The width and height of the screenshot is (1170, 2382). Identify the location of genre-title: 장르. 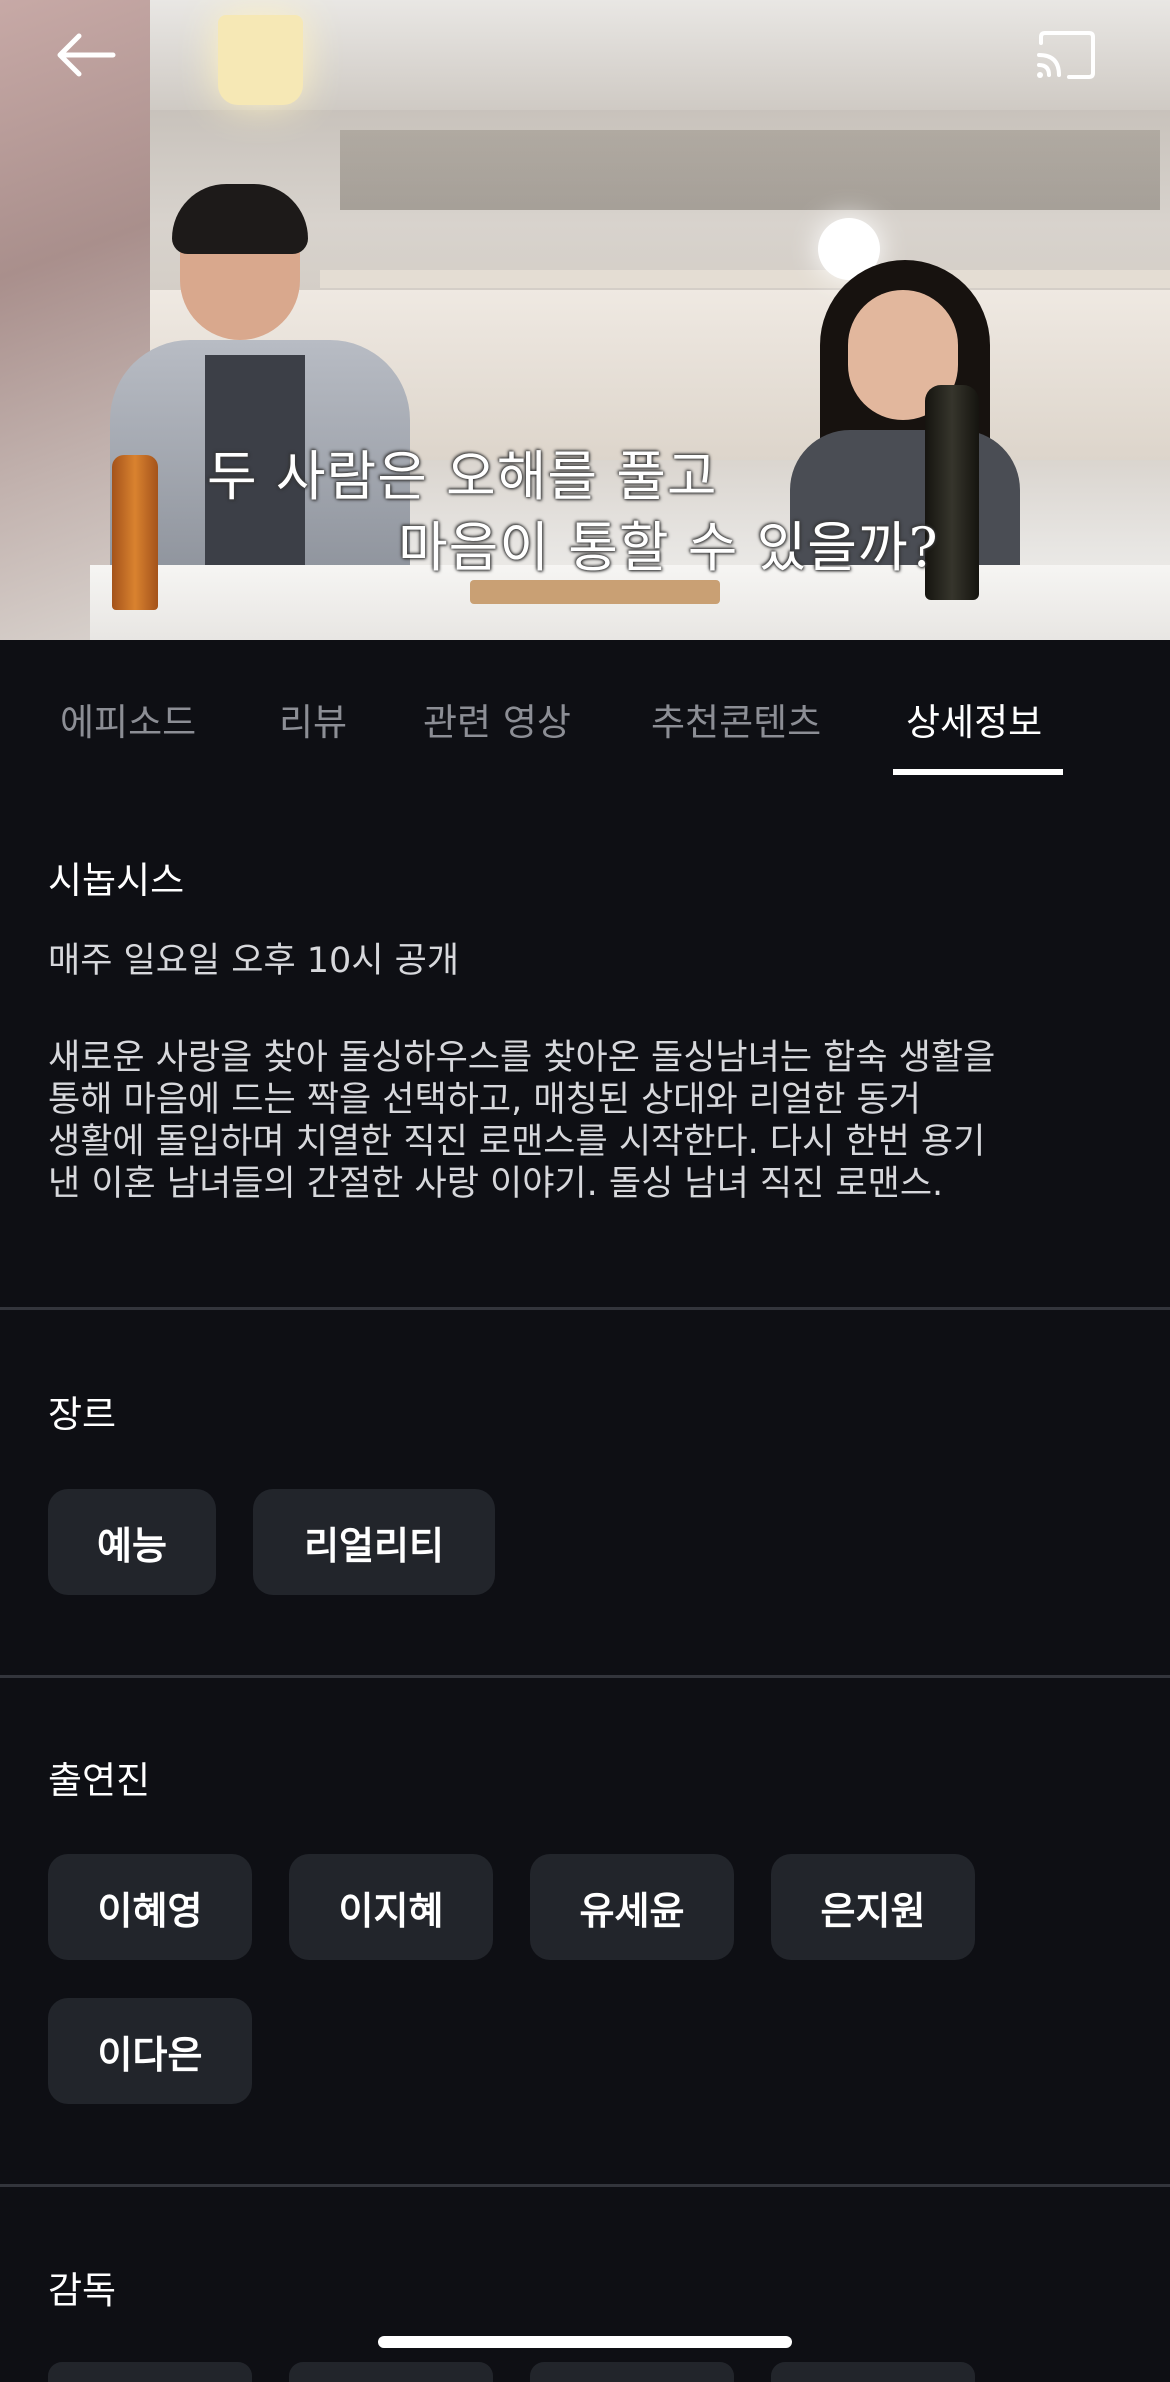
(82, 1414).